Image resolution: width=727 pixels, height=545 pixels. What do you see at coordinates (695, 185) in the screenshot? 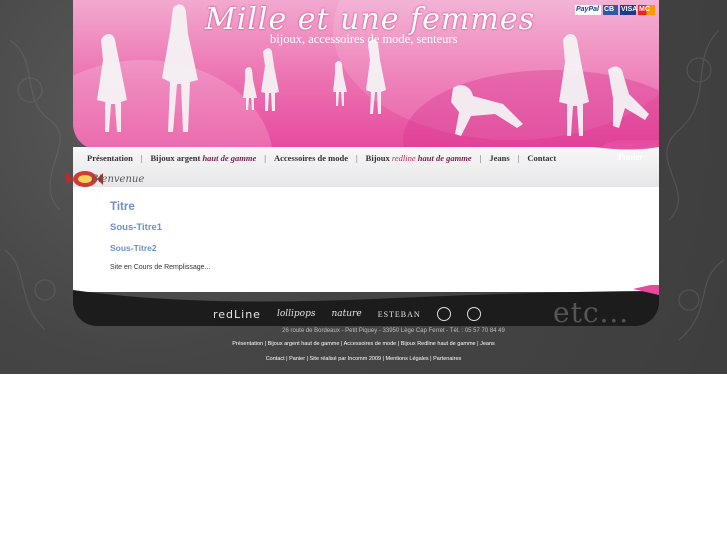
I see `right-floral-decoration` at bounding box center [695, 185].